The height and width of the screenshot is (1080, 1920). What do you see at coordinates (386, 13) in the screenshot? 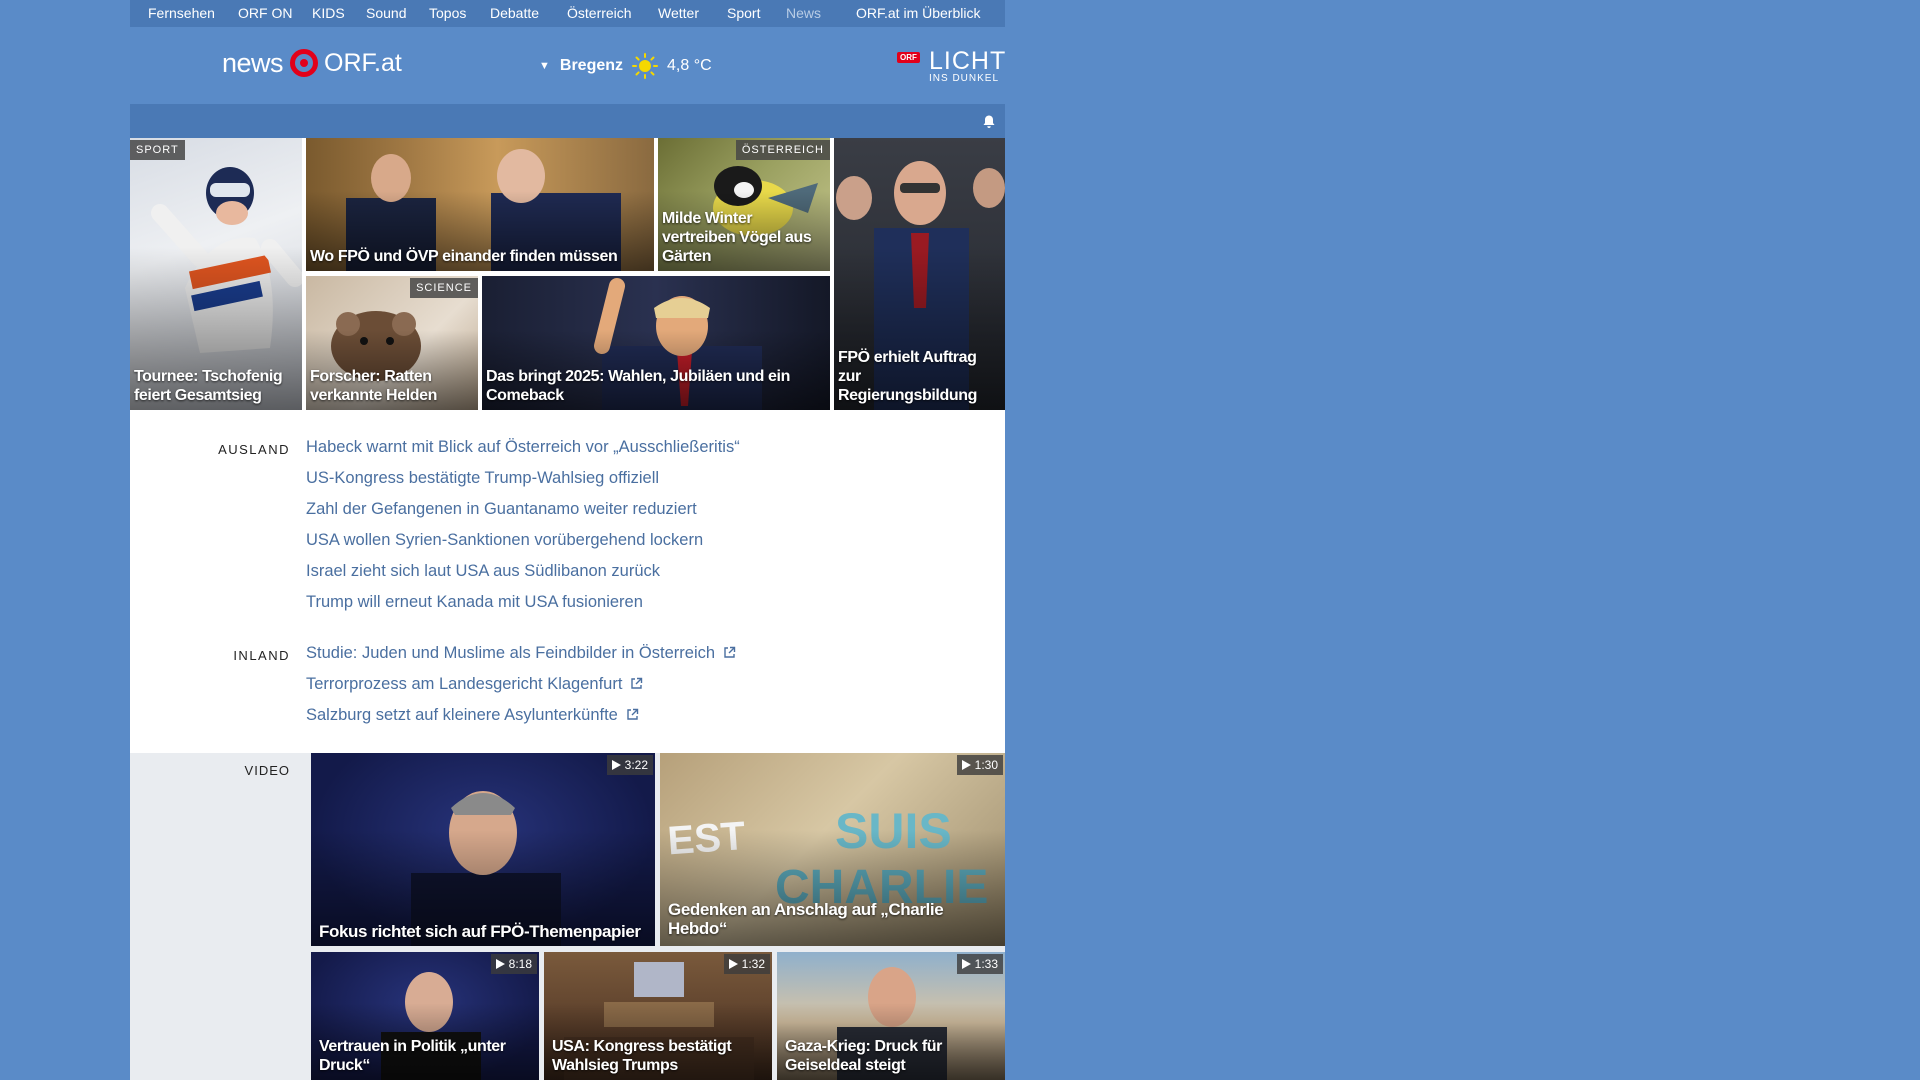
I see `nav-sound: Sound` at bounding box center [386, 13].